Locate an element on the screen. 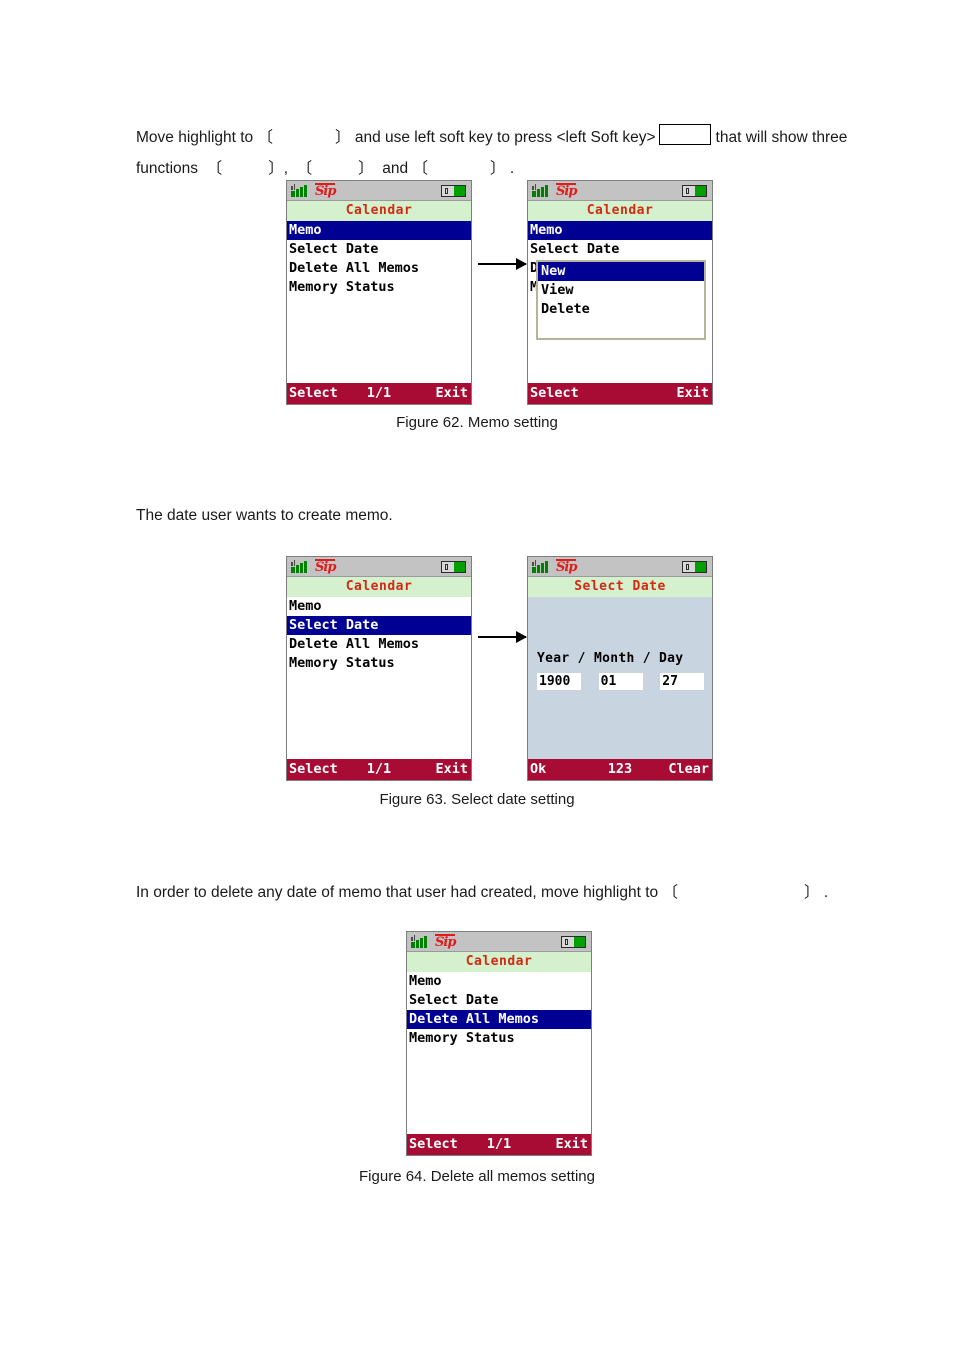 Image resolution: width=954 pixels, height=1350 pixels. screen-title: Select Date is located at coordinates (620, 587).